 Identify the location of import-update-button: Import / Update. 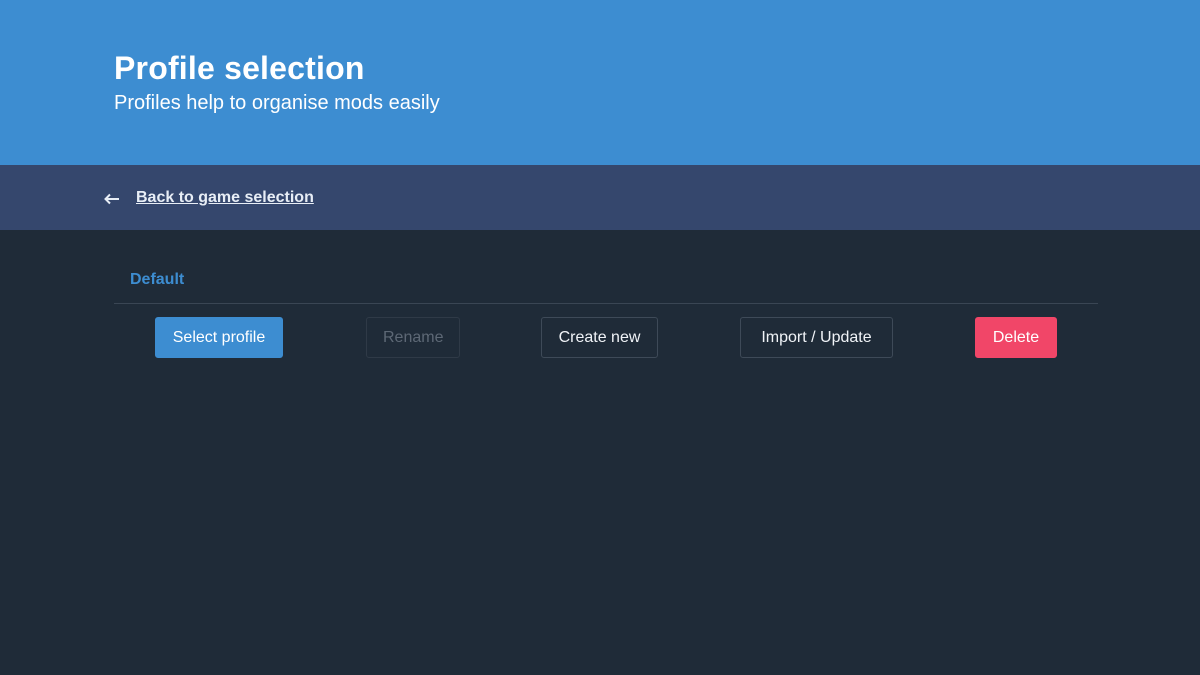
(816, 337).